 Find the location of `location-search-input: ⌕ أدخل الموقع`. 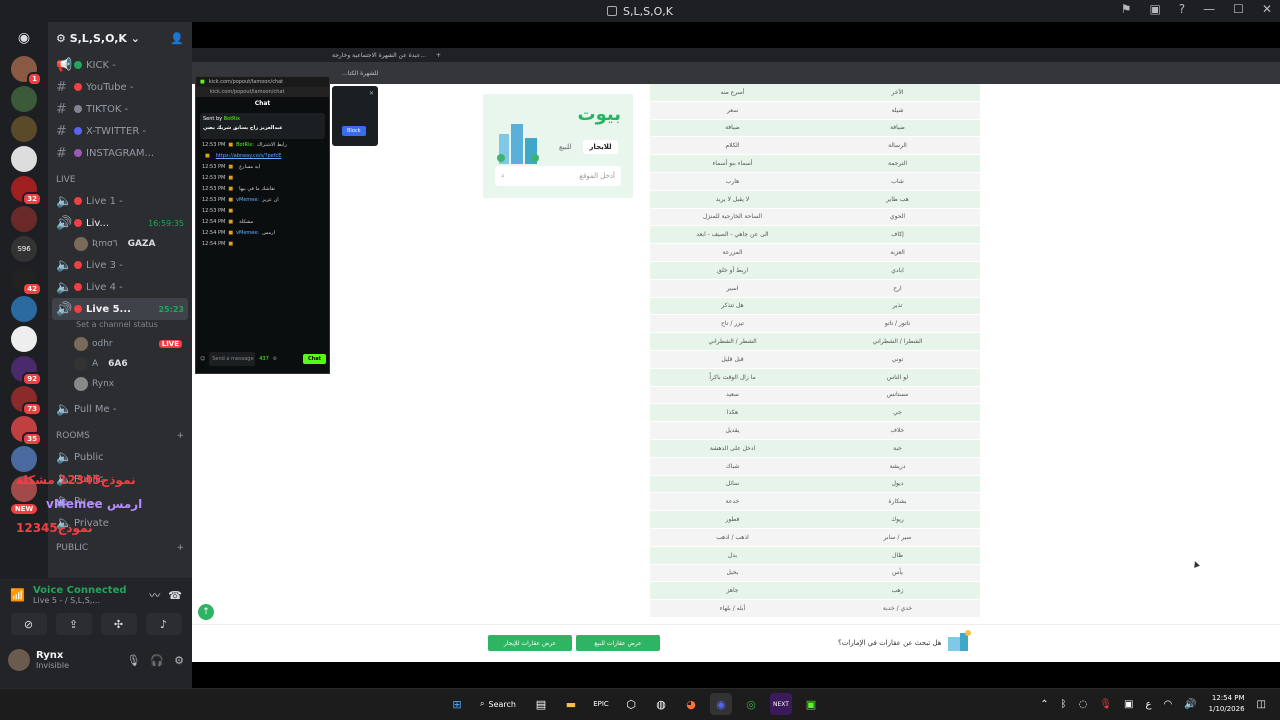

location-search-input: ⌕ أدخل الموقع is located at coordinates (558, 176).